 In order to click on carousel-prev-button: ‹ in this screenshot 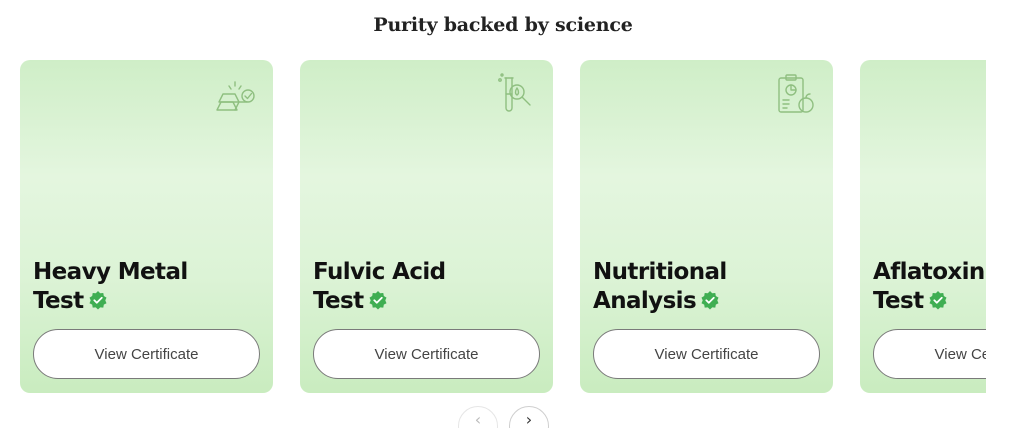, I will do `click(478, 417)`.